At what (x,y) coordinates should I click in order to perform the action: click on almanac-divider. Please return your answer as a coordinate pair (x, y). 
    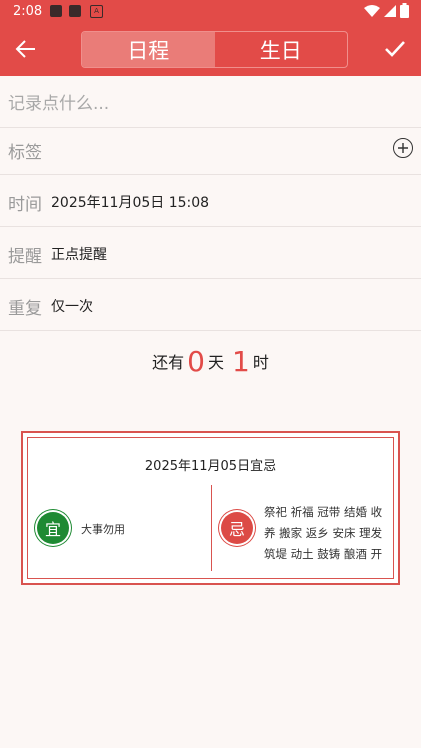
    Looking at the image, I should click on (211, 528).